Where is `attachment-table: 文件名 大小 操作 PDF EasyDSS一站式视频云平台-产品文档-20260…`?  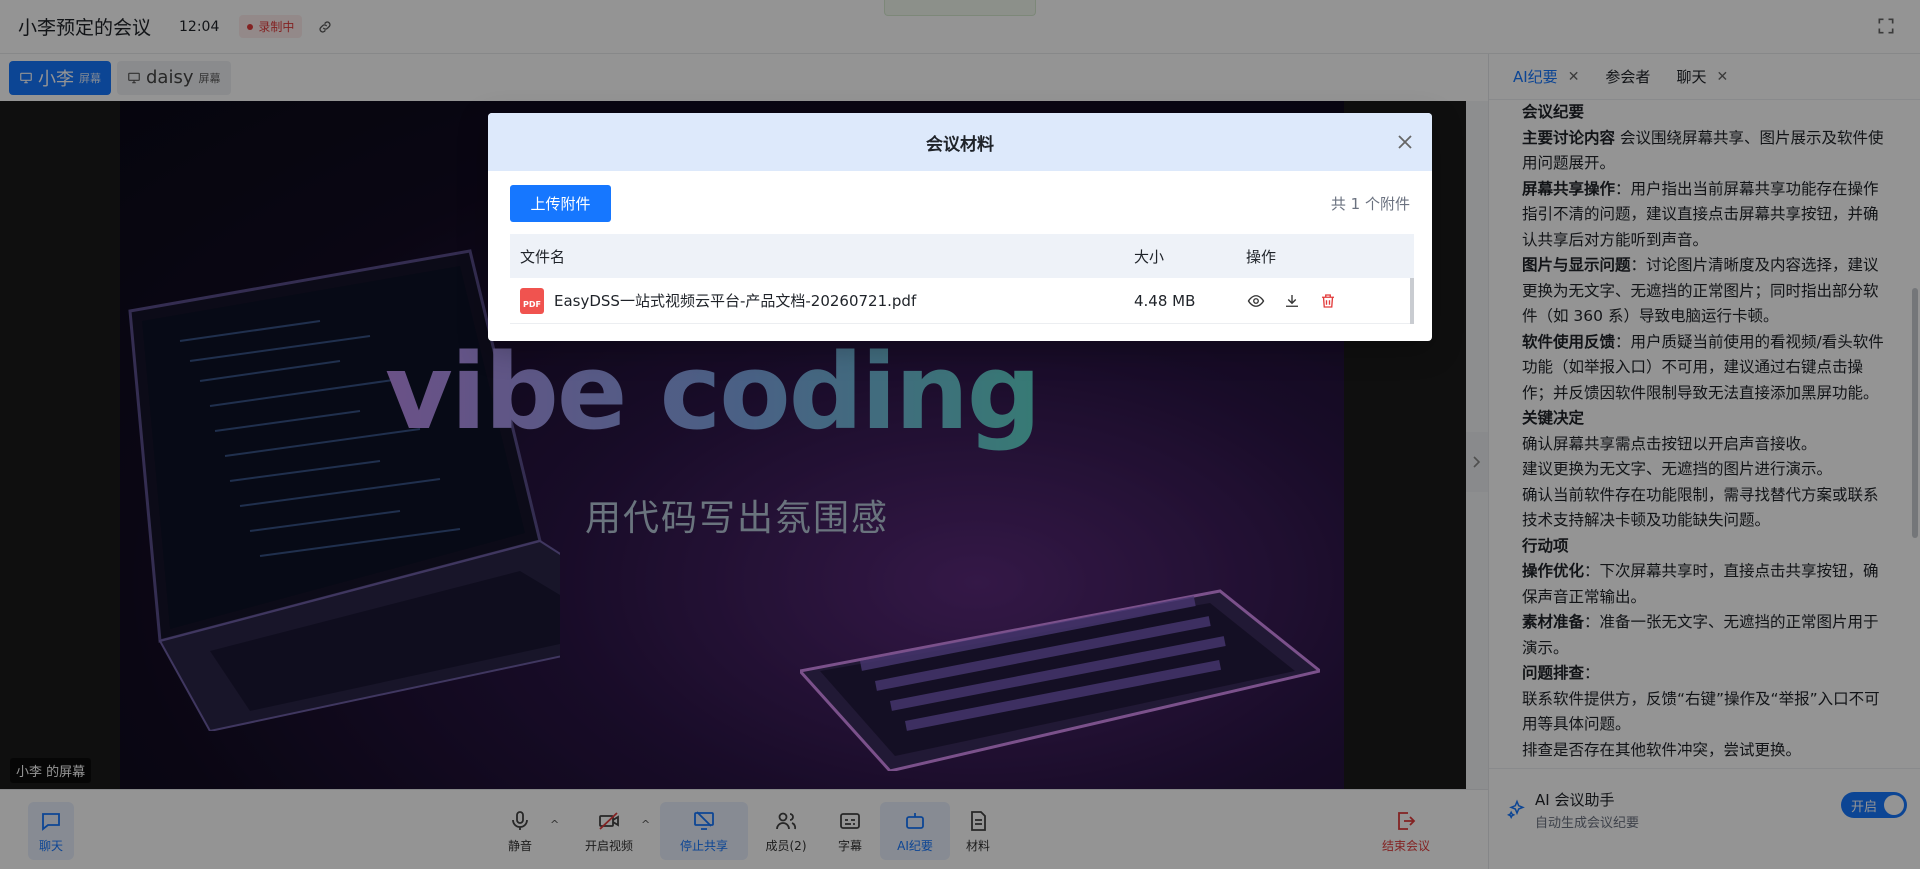
attachment-table: 文件名 大小 操作 PDF EasyDSS一站式视频云平台-产品文档-20260… is located at coordinates (962, 279).